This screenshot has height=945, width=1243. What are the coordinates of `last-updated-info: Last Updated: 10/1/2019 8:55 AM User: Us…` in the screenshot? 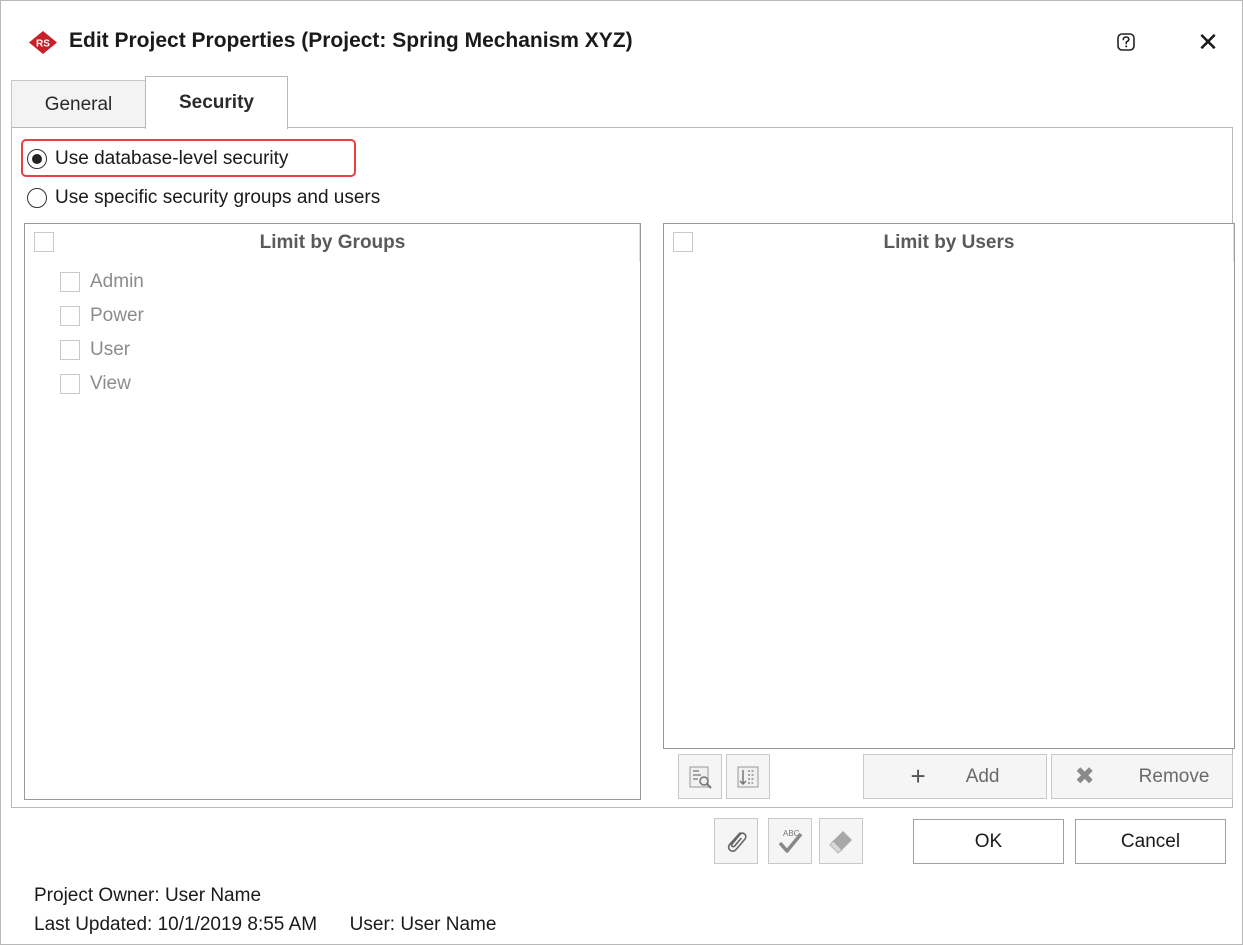 It's located at (265, 925).